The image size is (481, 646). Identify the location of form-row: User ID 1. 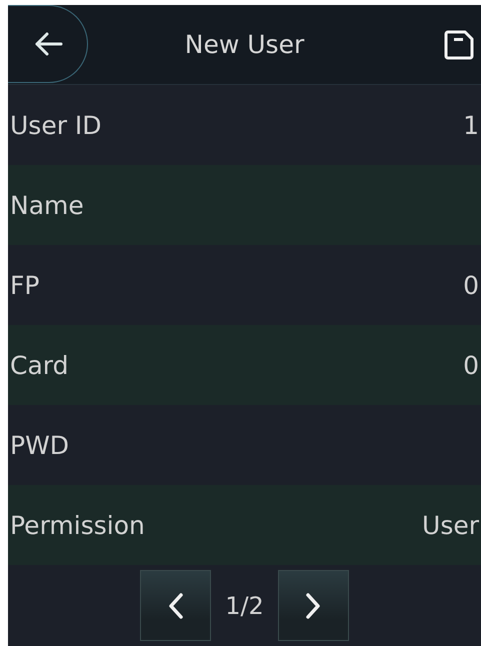
(244, 125).